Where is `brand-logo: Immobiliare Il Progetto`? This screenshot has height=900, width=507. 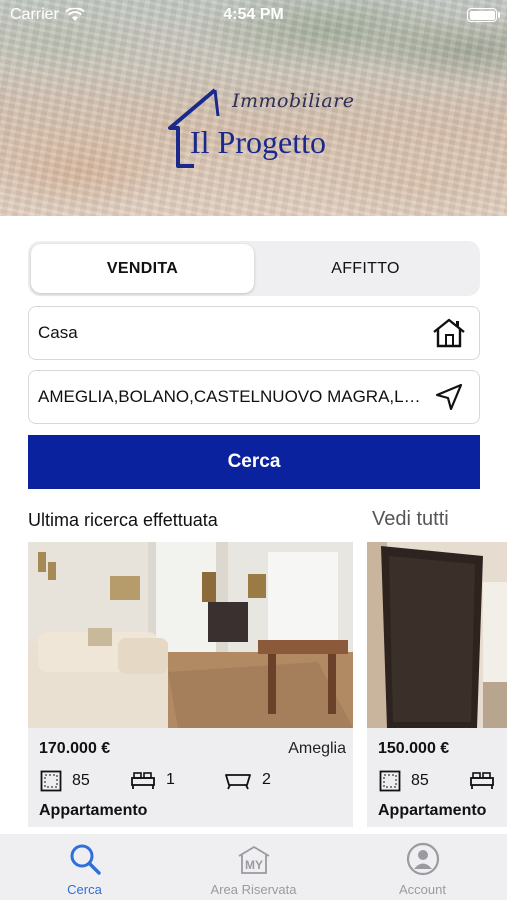 brand-logo: Immobiliare Il Progetto is located at coordinates (260, 128).